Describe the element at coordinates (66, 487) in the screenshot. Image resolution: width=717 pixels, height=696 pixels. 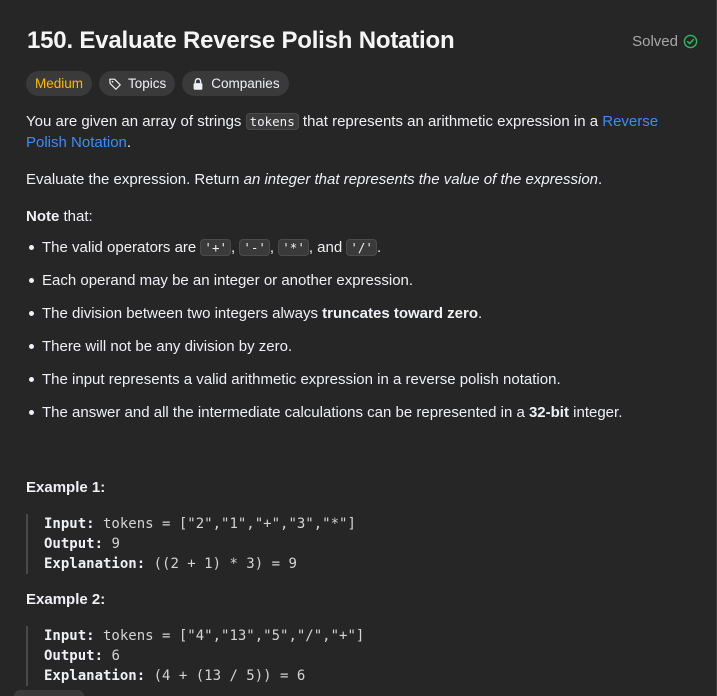
I see `example-1-title: Example 1:` at that location.